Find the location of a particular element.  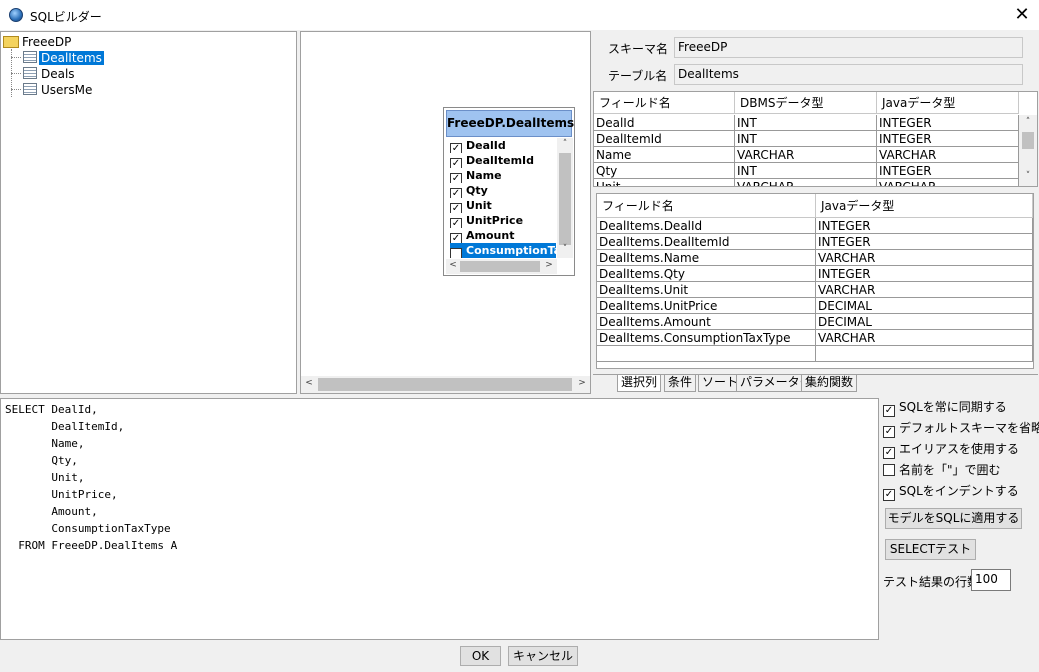

tab-conditions: 条件 is located at coordinates (680, 383).